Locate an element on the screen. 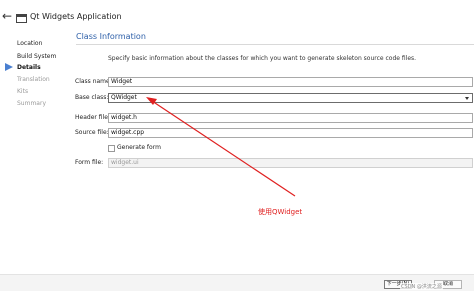 The image size is (474, 291). annotation-arrow is located at coordinates (221, 147).